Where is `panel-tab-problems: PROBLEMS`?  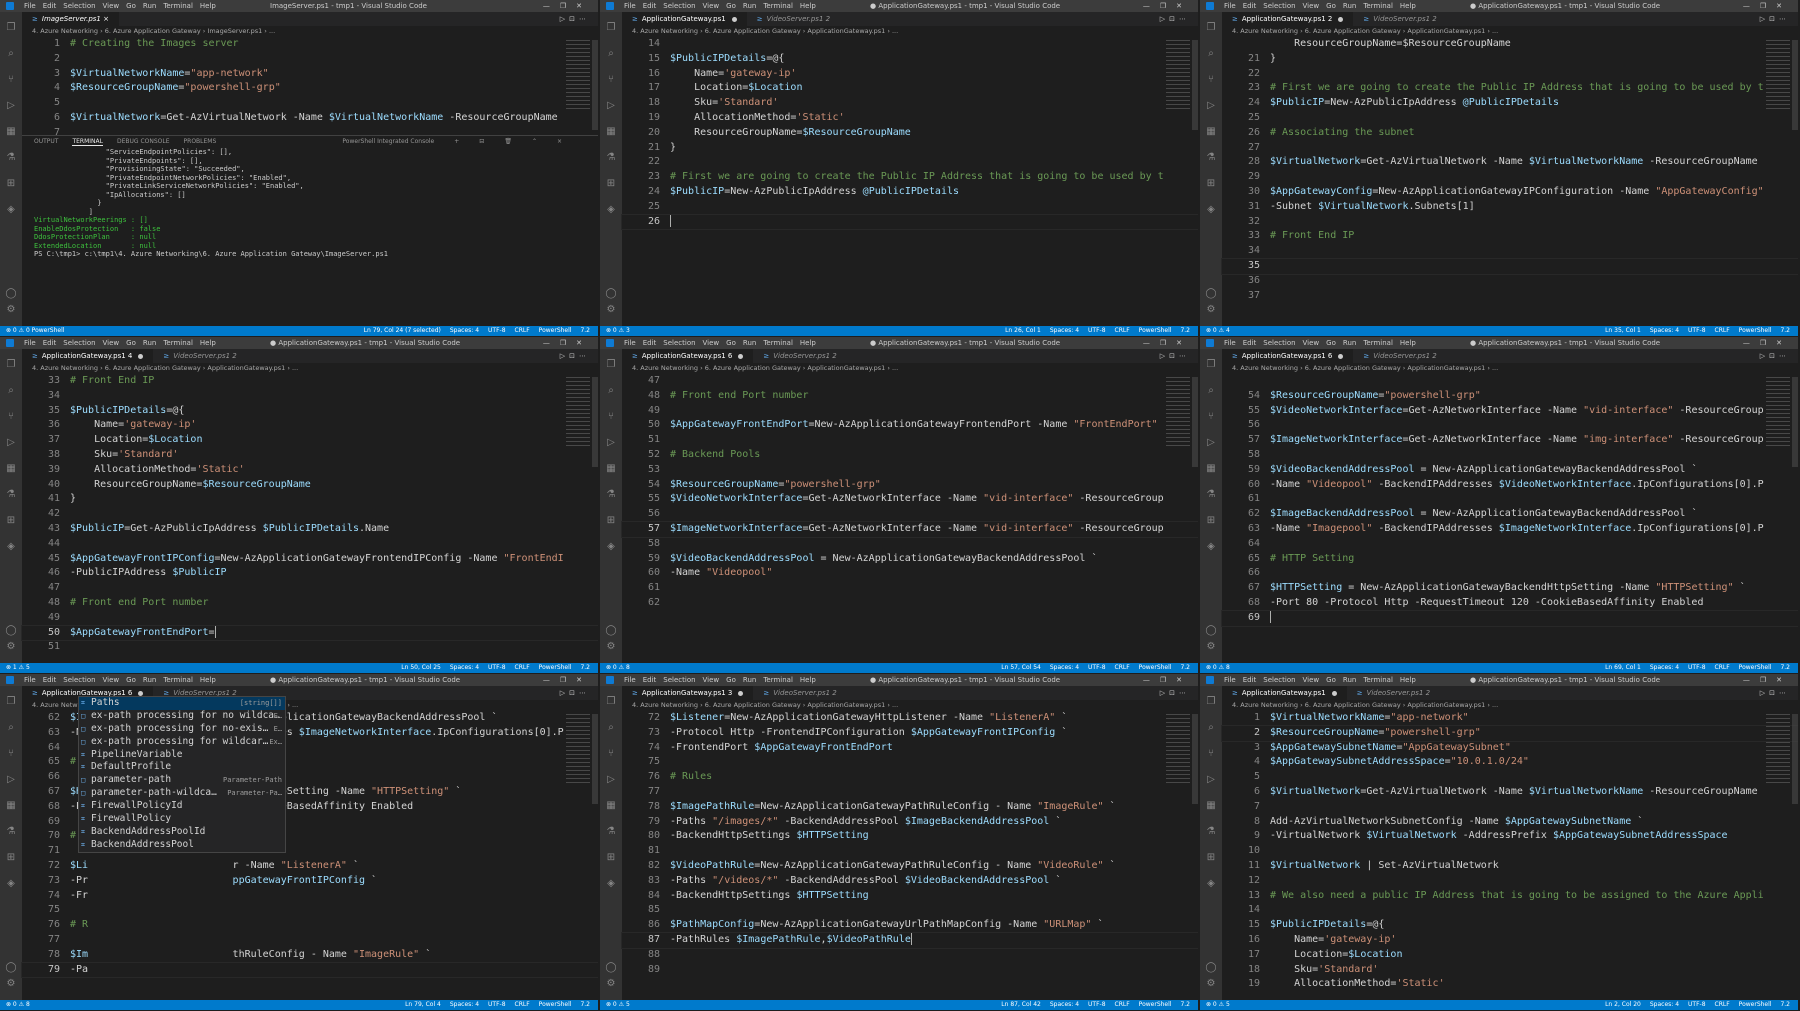 panel-tab-problems: PROBLEMS is located at coordinates (200, 141).